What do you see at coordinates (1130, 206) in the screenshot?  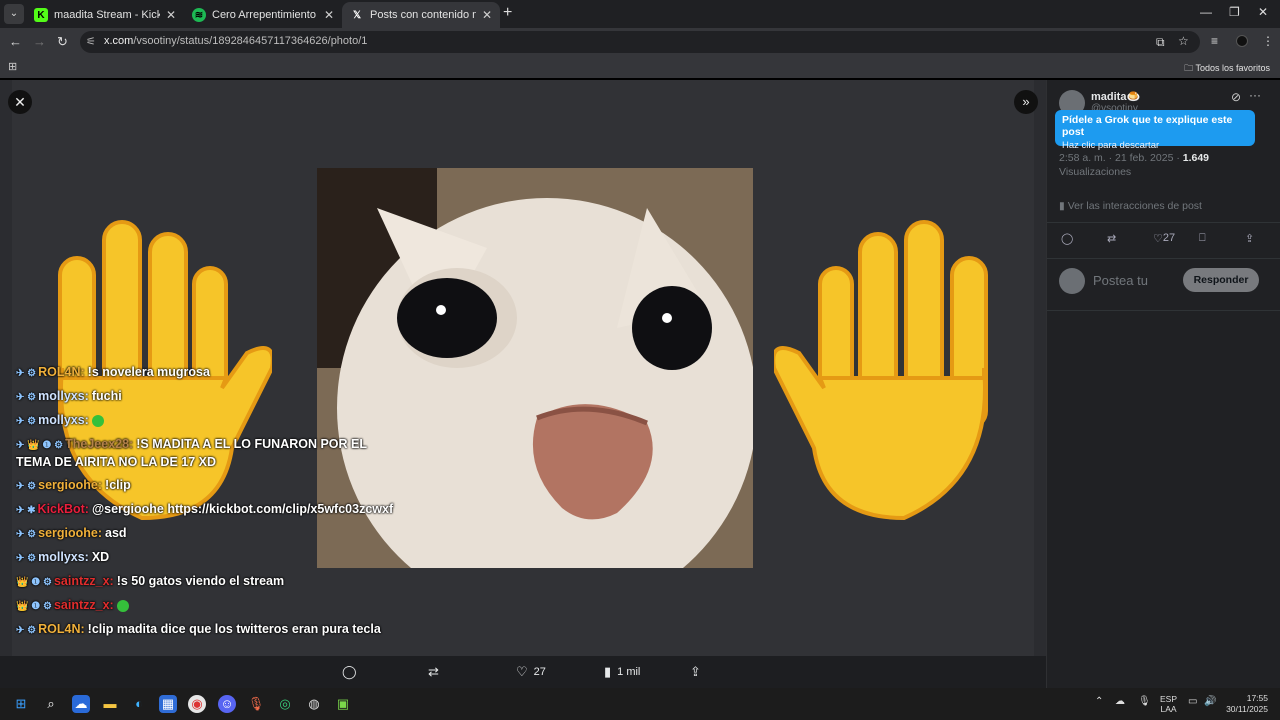 I see `view-interactions-link: ▮ Ver las interacciones de post` at bounding box center [1130, 206].